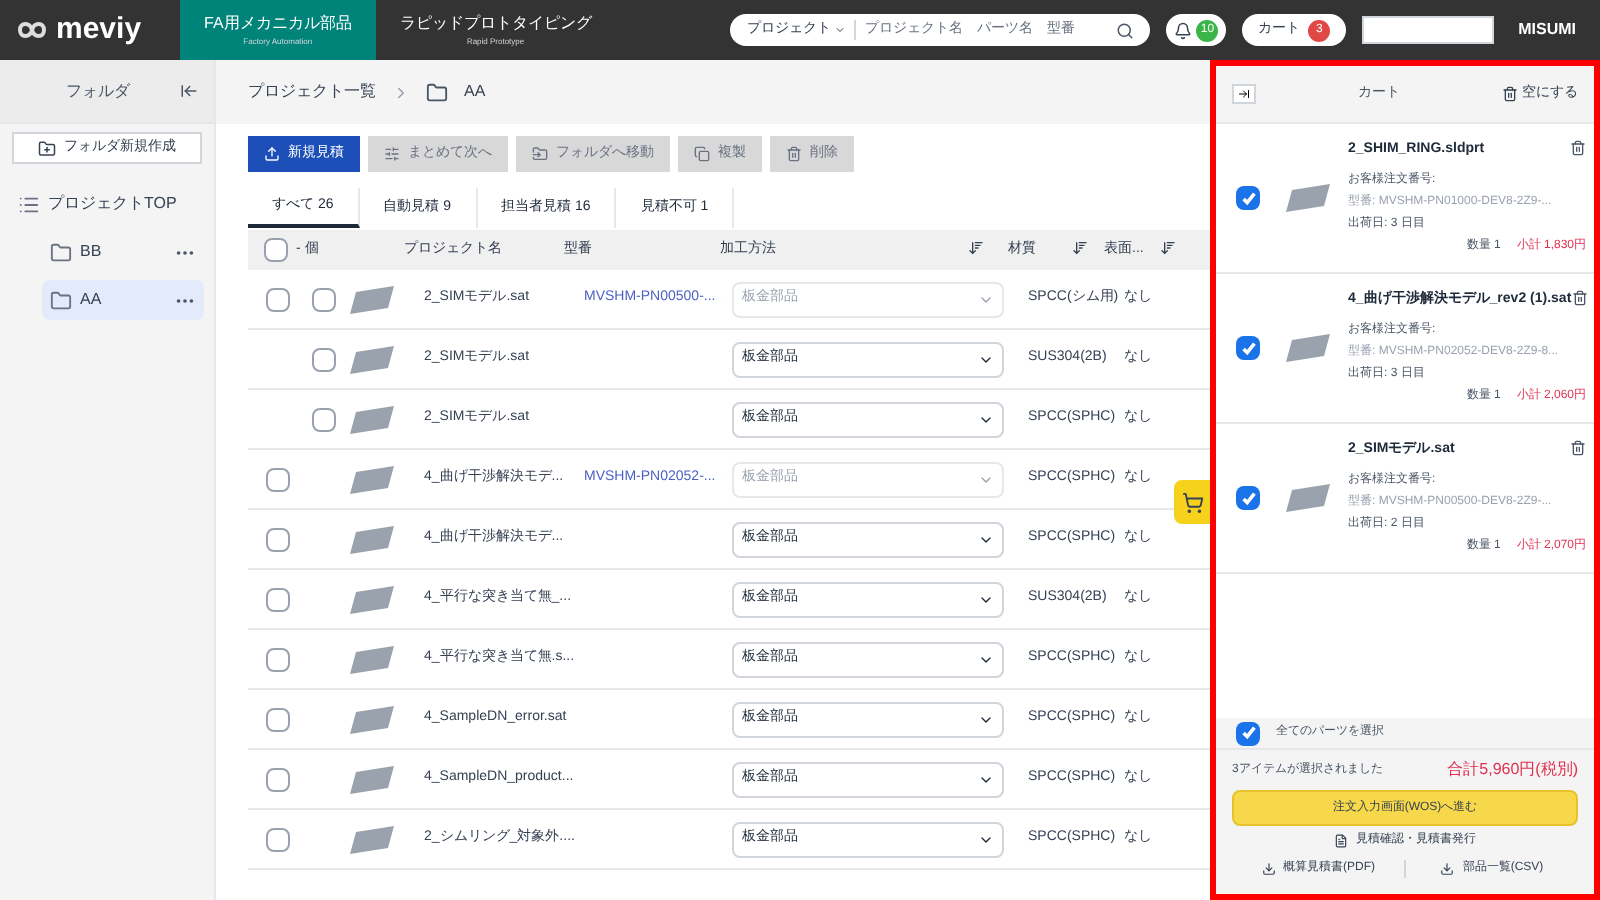 The image size is (1600, 900). I want to click on cart-total: 合計5,960円(税別), so click(1512, 770).